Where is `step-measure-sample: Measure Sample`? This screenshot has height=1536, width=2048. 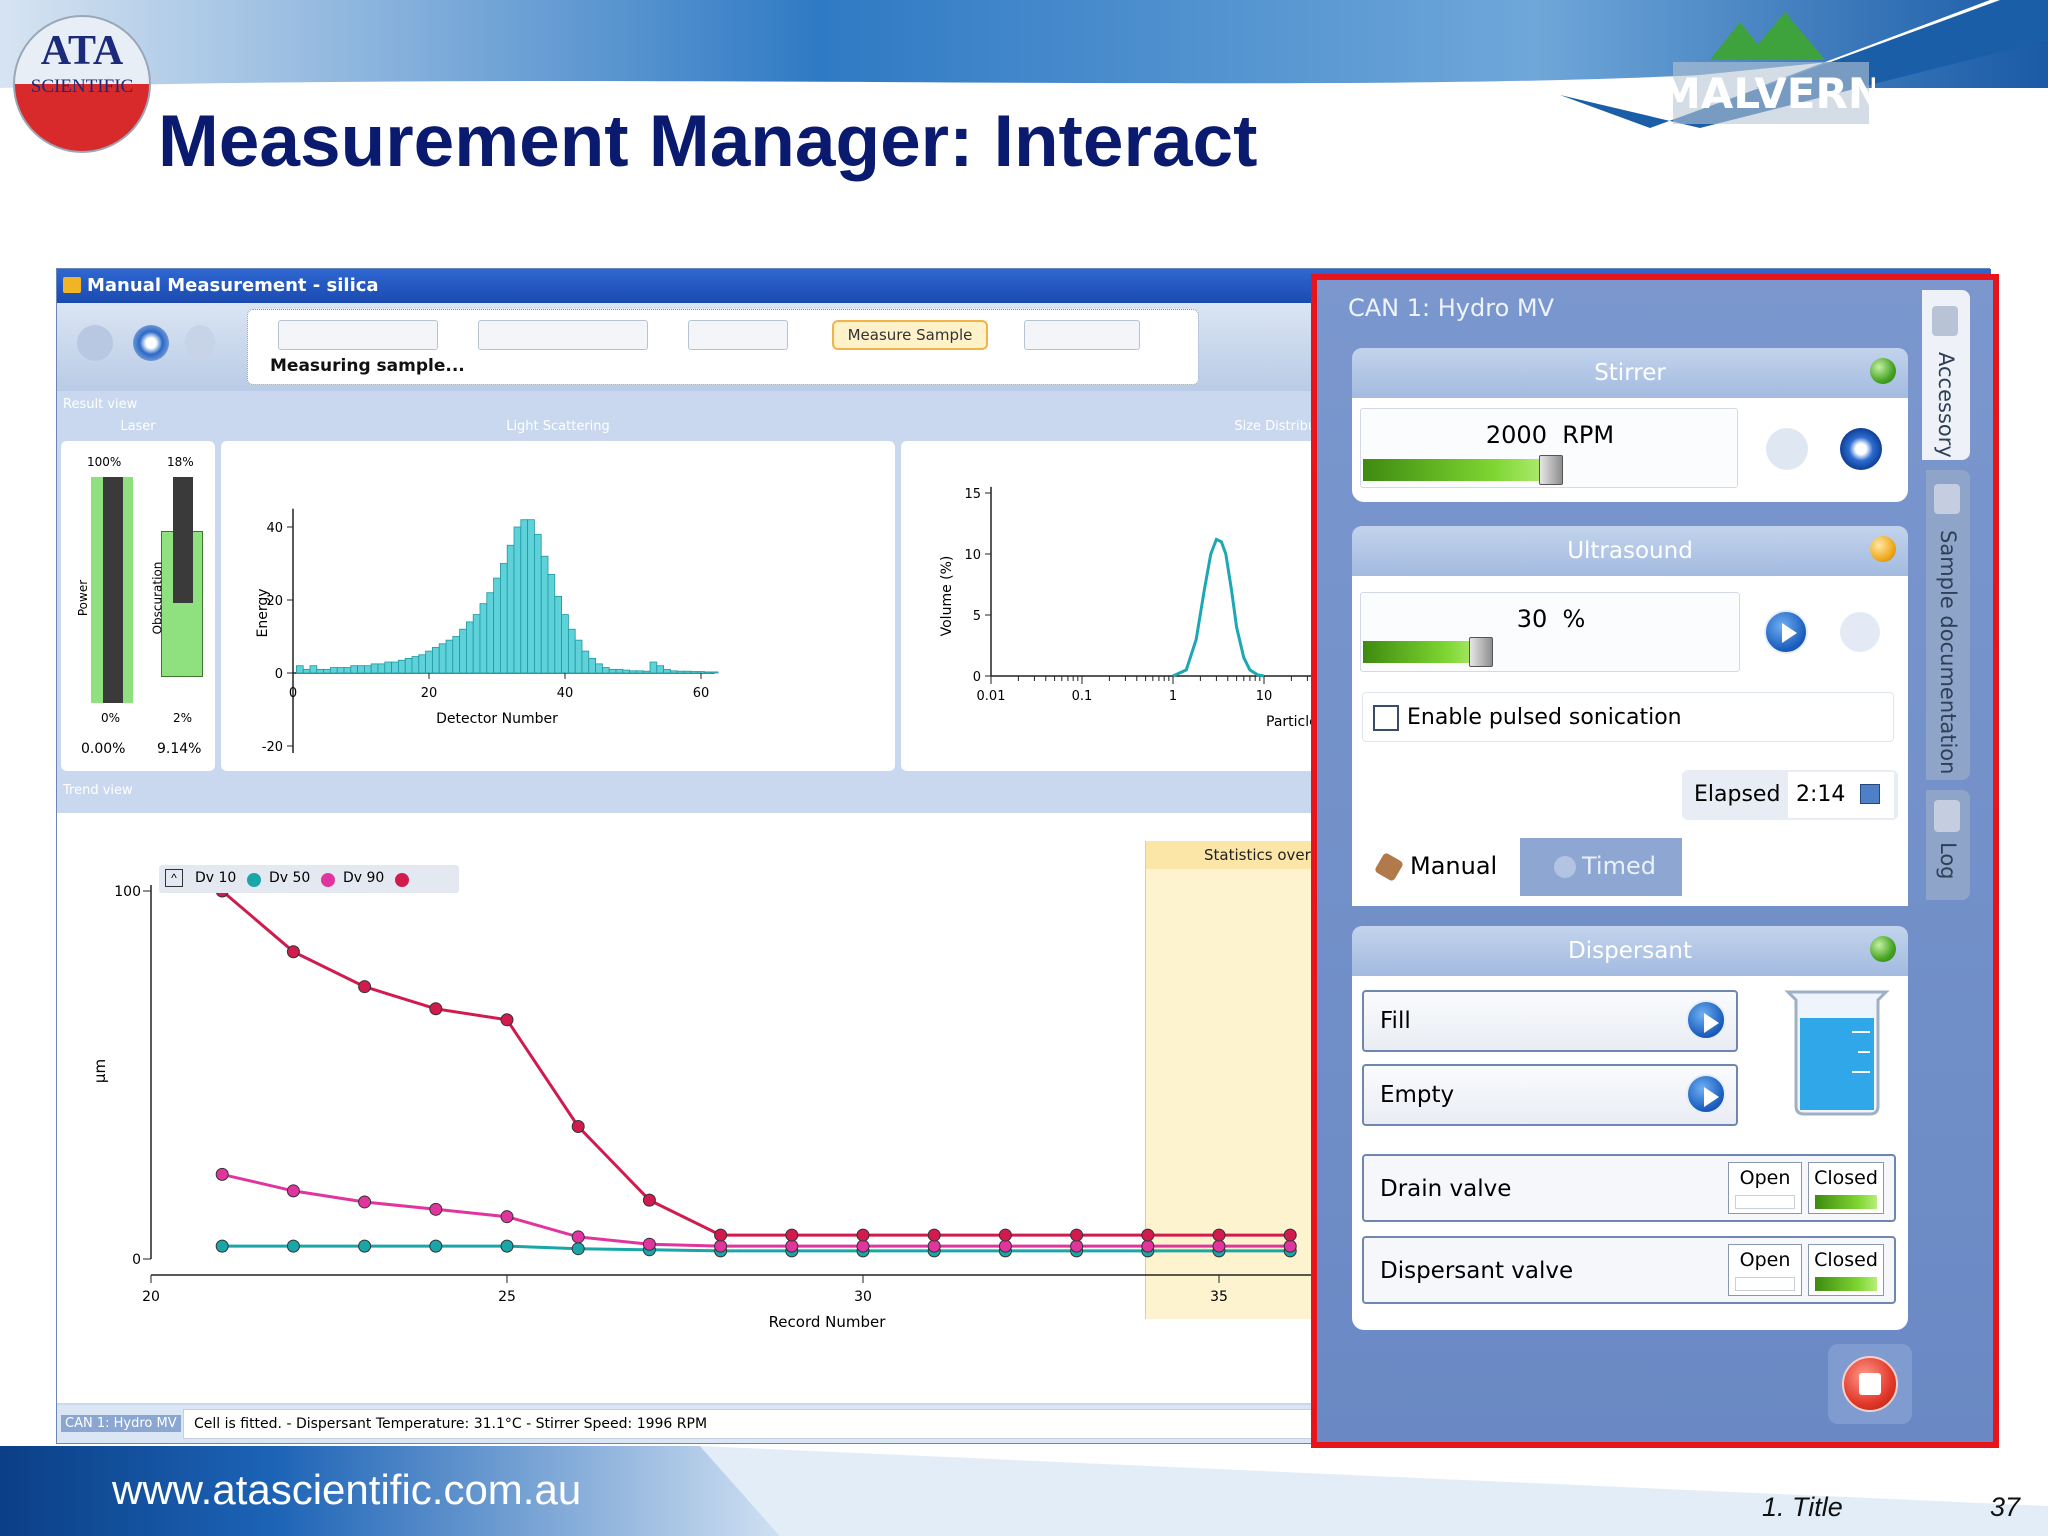 step-measure-sample: Measure Sample is located at coordinates (910, 335).